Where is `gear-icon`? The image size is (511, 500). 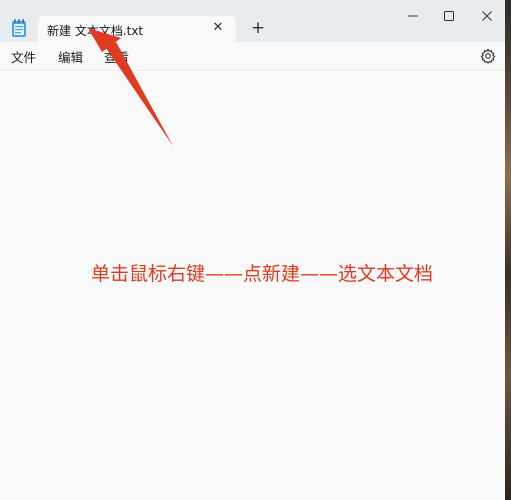
gear-icon is located at coordinates (488, 56).